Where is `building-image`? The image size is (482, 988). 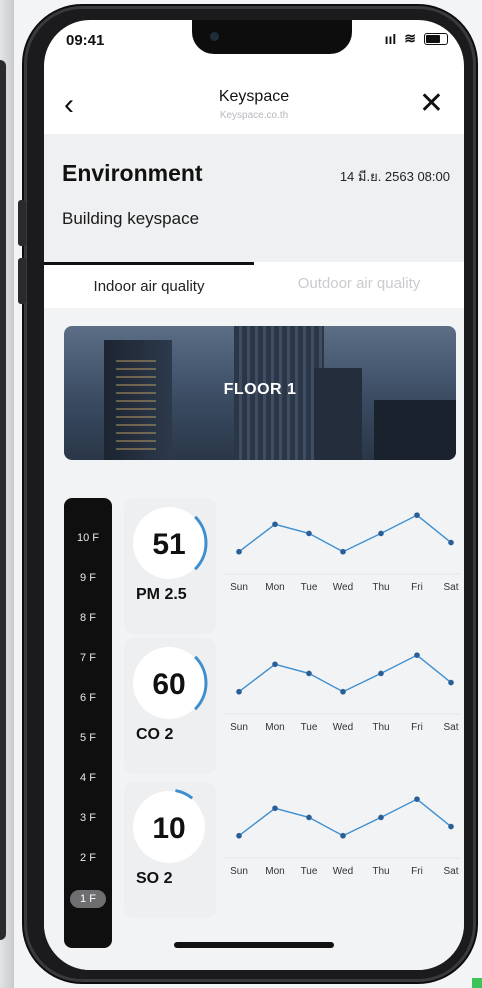 building-image is located at coordinates (415, 430).